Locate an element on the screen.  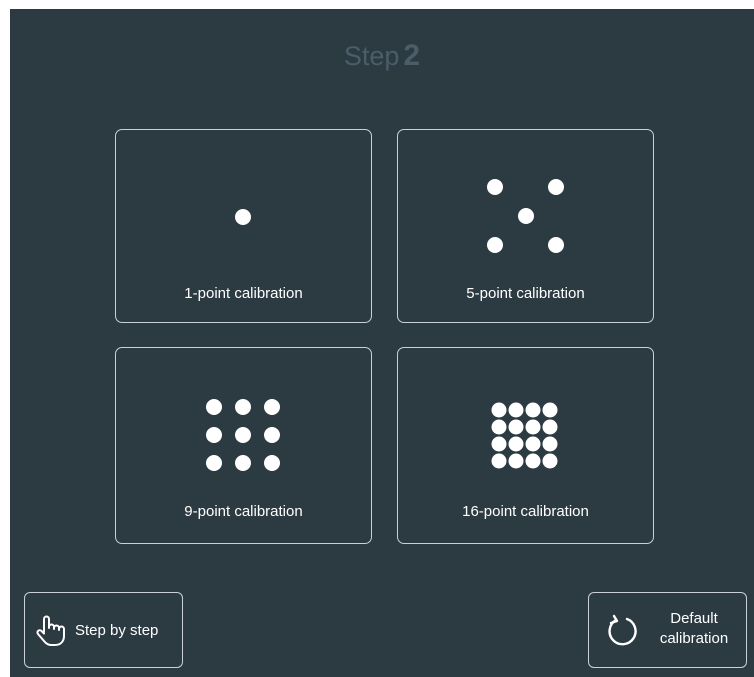
default-calibration-label: Default calibration is located at coordinates (694, 629).